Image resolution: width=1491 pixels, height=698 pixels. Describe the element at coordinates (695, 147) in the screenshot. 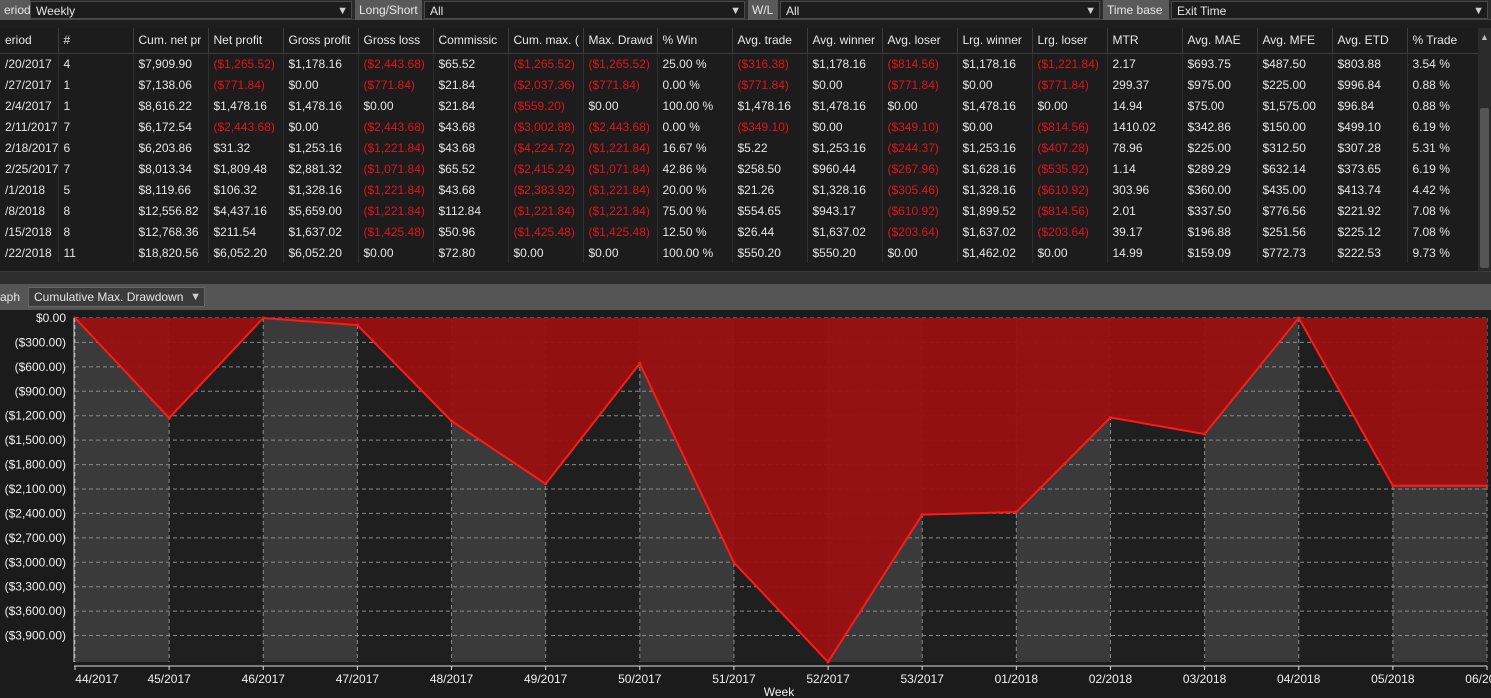

I see `table-cell: 16.67 %` at that location.